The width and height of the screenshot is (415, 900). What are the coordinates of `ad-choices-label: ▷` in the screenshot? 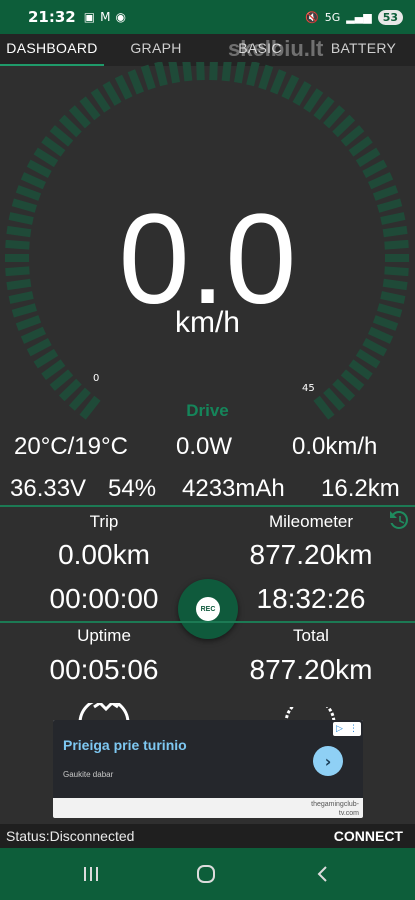 It's located at (339, 729).